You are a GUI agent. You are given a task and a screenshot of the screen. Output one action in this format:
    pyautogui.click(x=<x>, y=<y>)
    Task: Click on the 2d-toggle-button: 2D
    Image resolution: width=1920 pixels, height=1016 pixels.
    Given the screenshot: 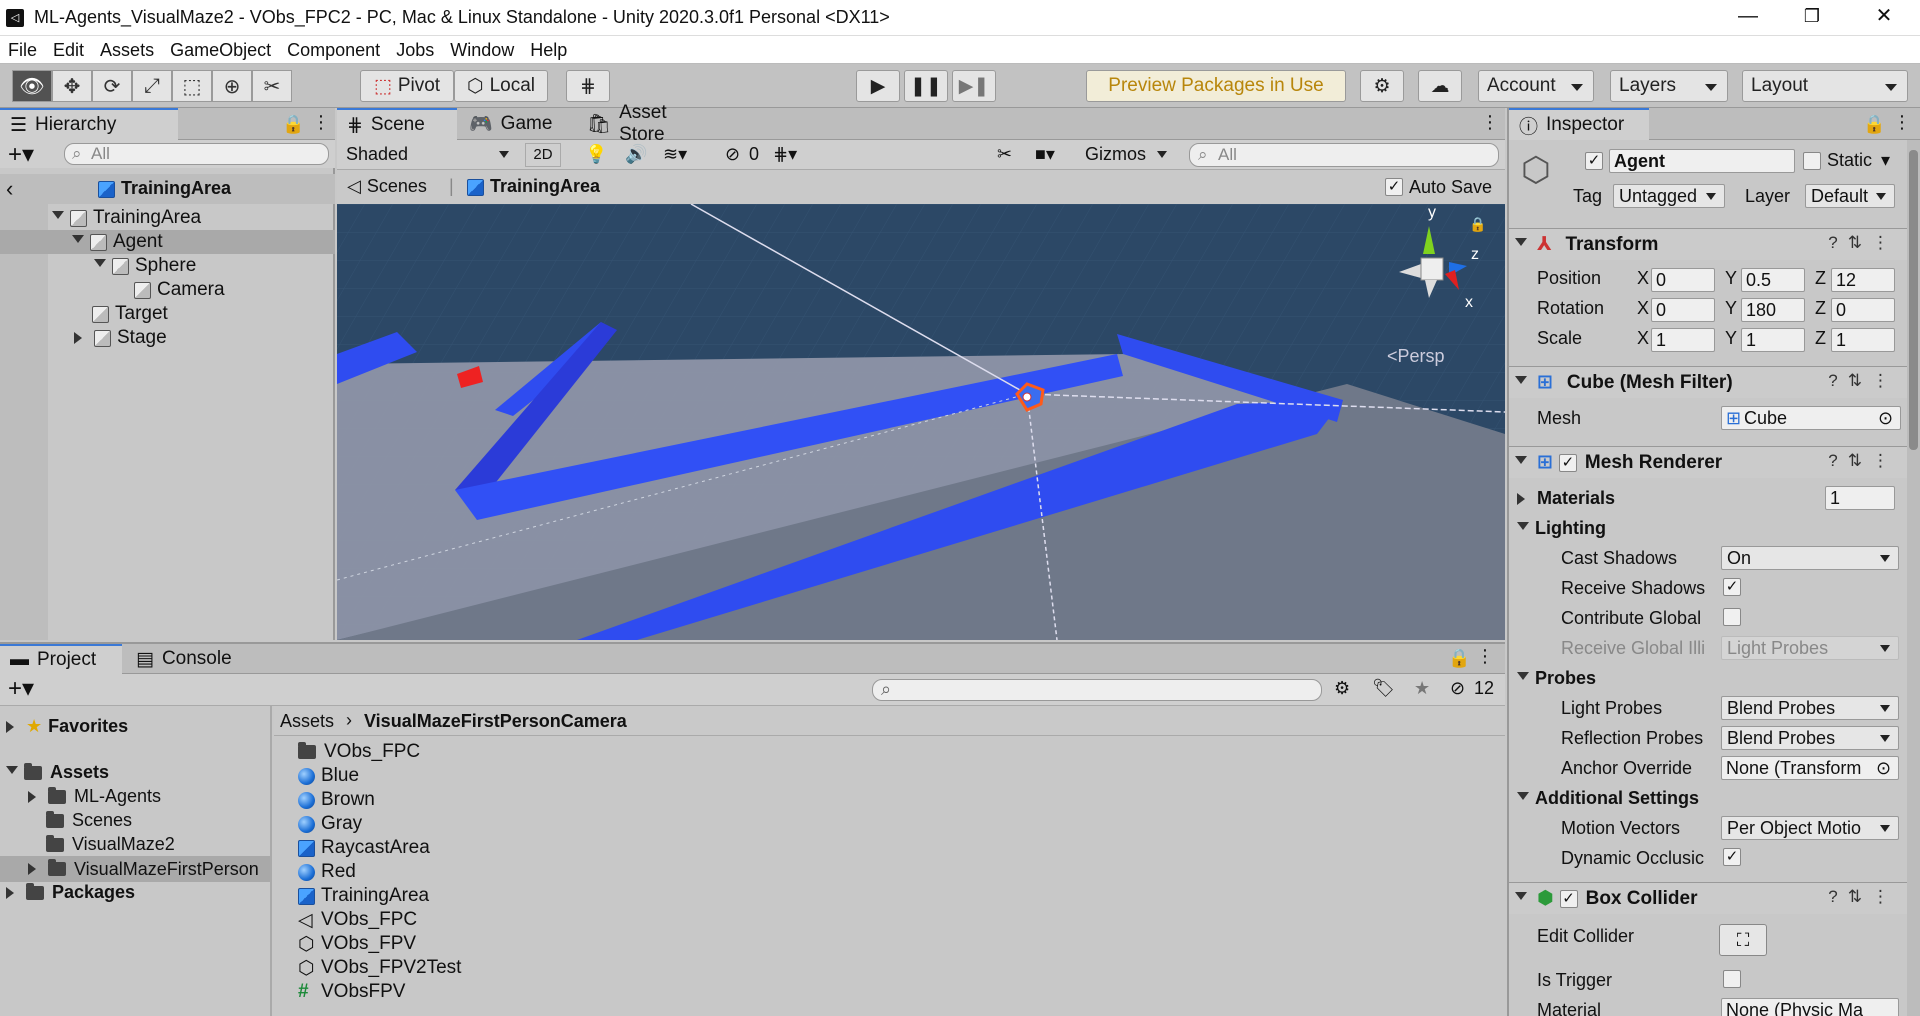 What is the action you would take?
    pyautogui.click(x=543, y=155)
    